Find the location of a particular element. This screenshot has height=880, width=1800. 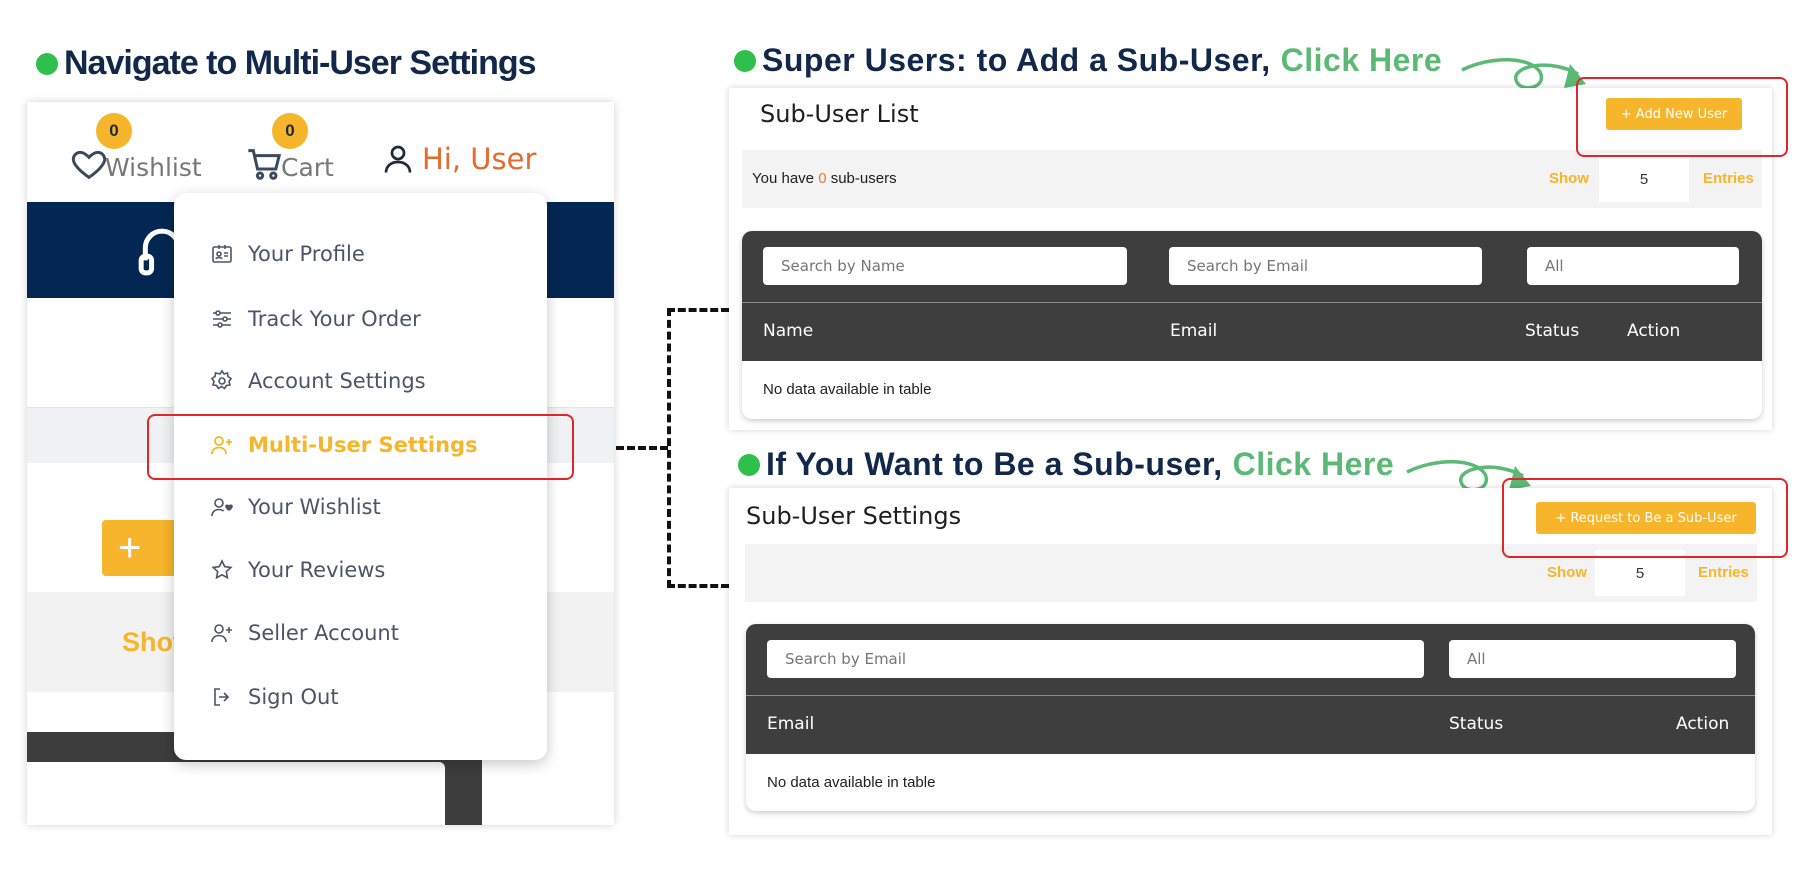

cart-label: Cart is located at coordinates (307, 167).